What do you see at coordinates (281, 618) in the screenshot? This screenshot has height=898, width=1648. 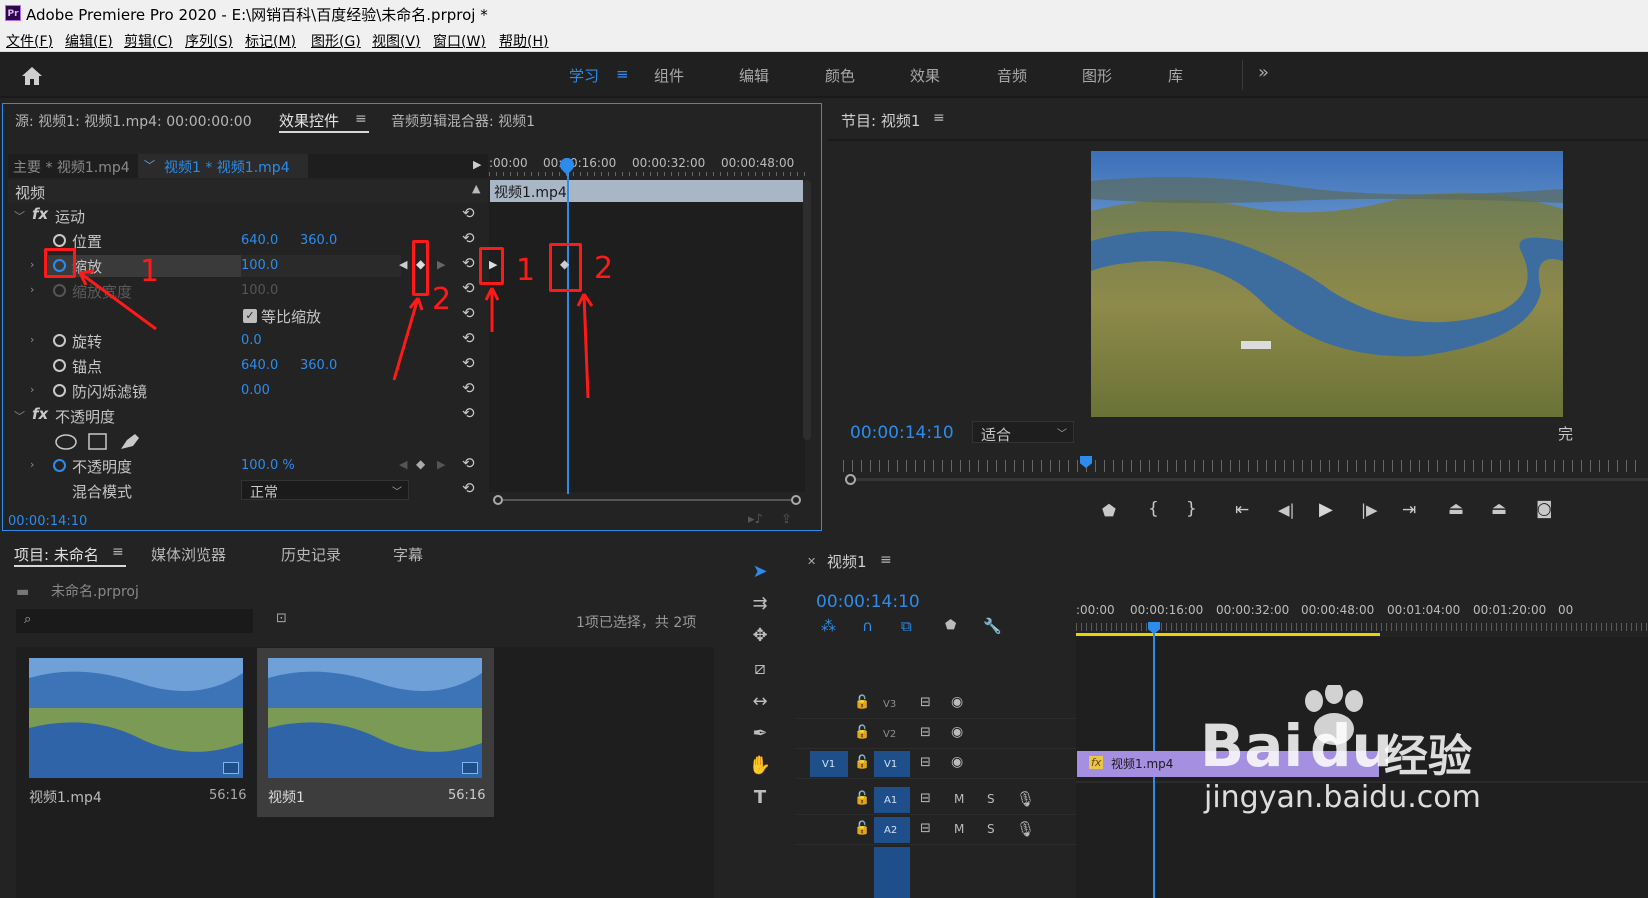 I see `new-bin-icon: ⊡` at bounding box center [281, 618].